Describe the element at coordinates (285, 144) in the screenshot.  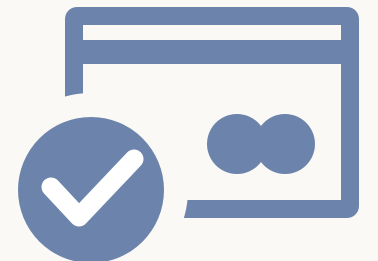
I see `chip-circle-right` at that location.